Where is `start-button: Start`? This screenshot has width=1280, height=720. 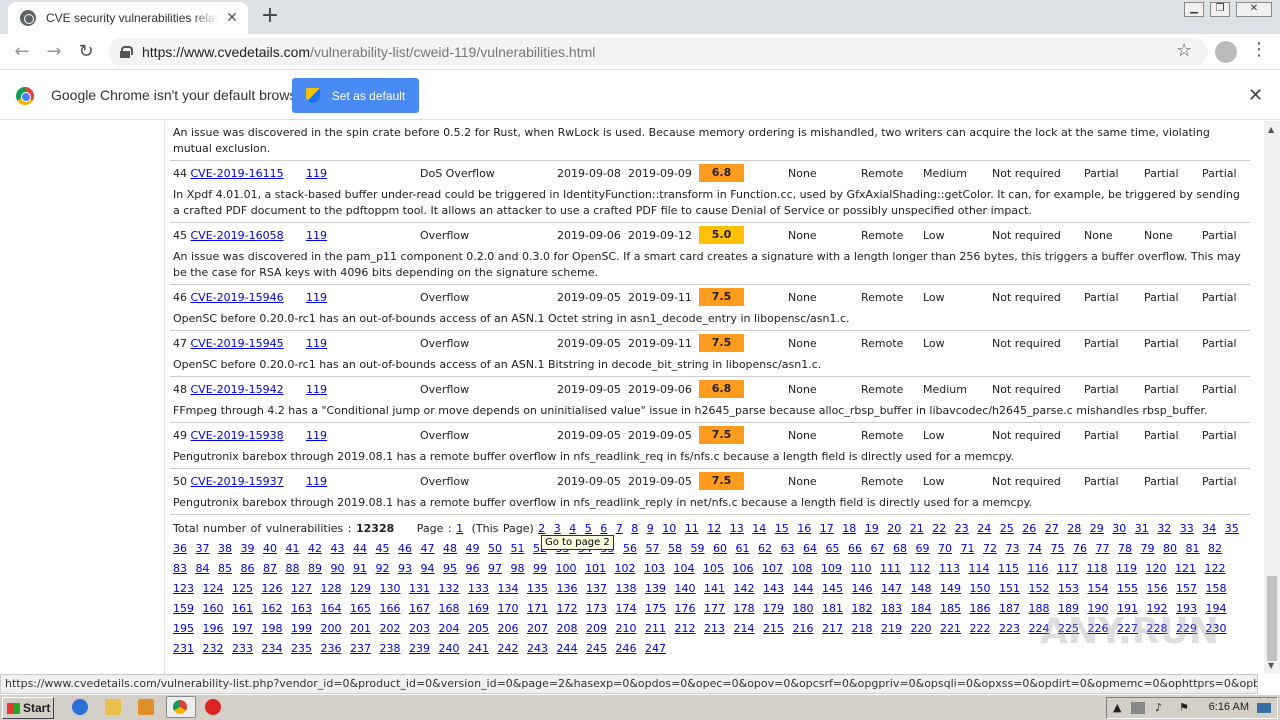
start-button: Start is located at coordinates (28, 708).